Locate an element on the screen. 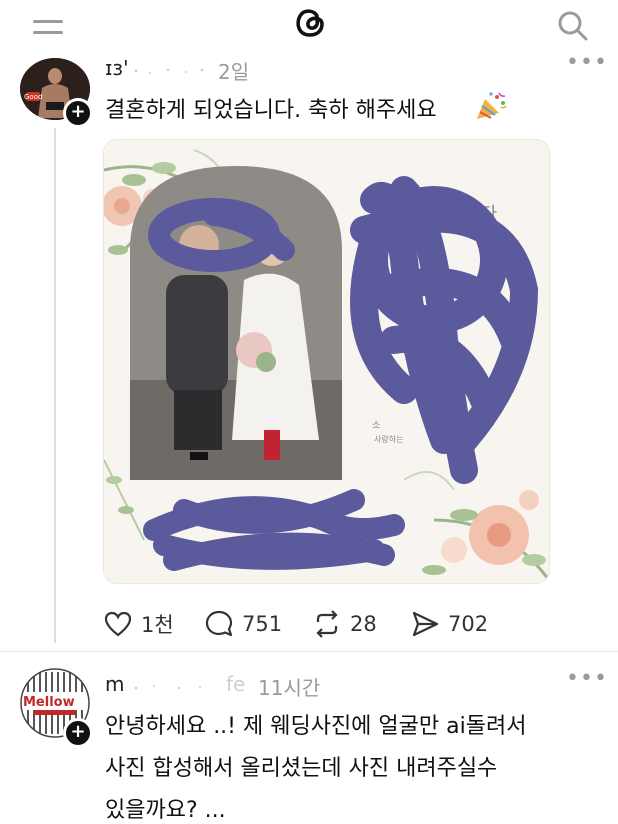  comment-text-line-1: 안녕하세요 ..! 제 웨딩사진에 얼굴만 ai돌려서 is located at coordinates (316, 726).